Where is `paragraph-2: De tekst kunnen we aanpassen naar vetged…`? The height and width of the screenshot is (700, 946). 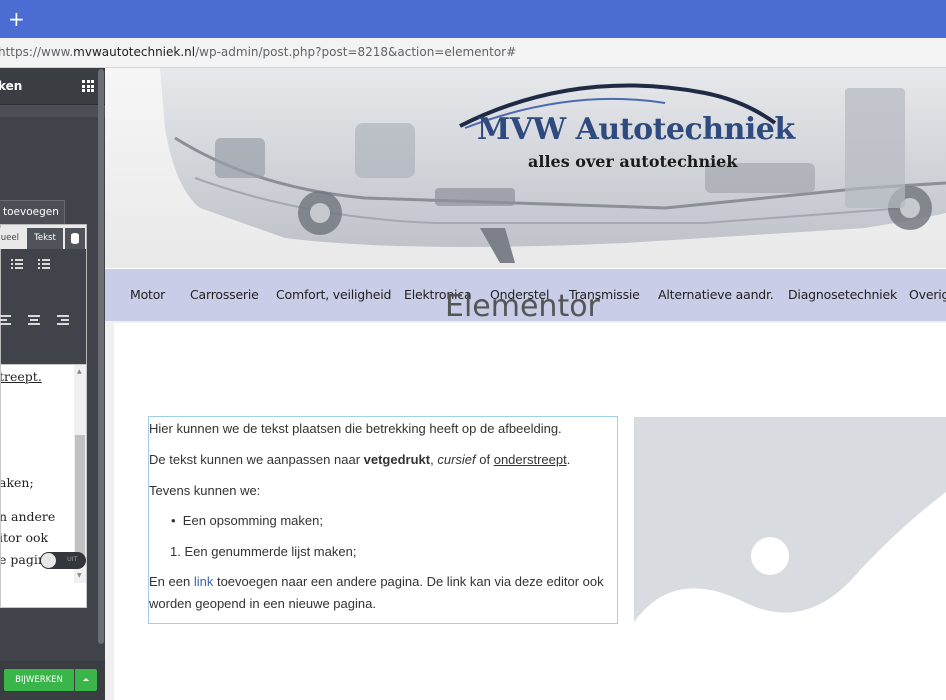 paragraph-2: De tekst kunnen we aanpassen naar vetged… is located at coordinates (359, 459).